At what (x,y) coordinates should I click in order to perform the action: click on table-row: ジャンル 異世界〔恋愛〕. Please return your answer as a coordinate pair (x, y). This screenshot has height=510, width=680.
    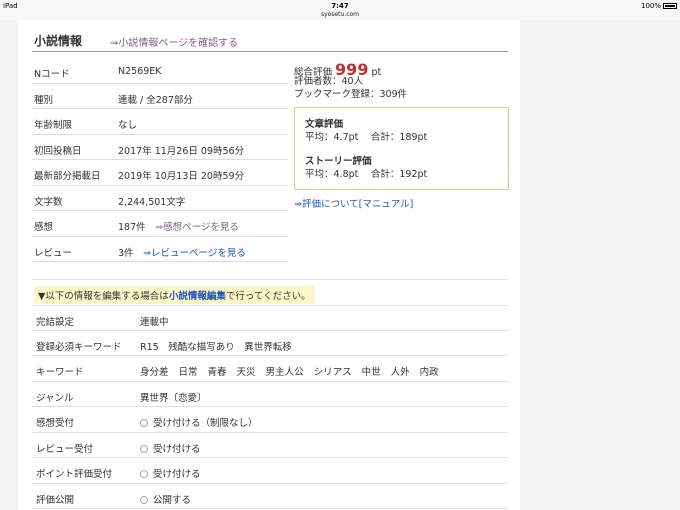
    Looking at the image, I should click on (270, 394).